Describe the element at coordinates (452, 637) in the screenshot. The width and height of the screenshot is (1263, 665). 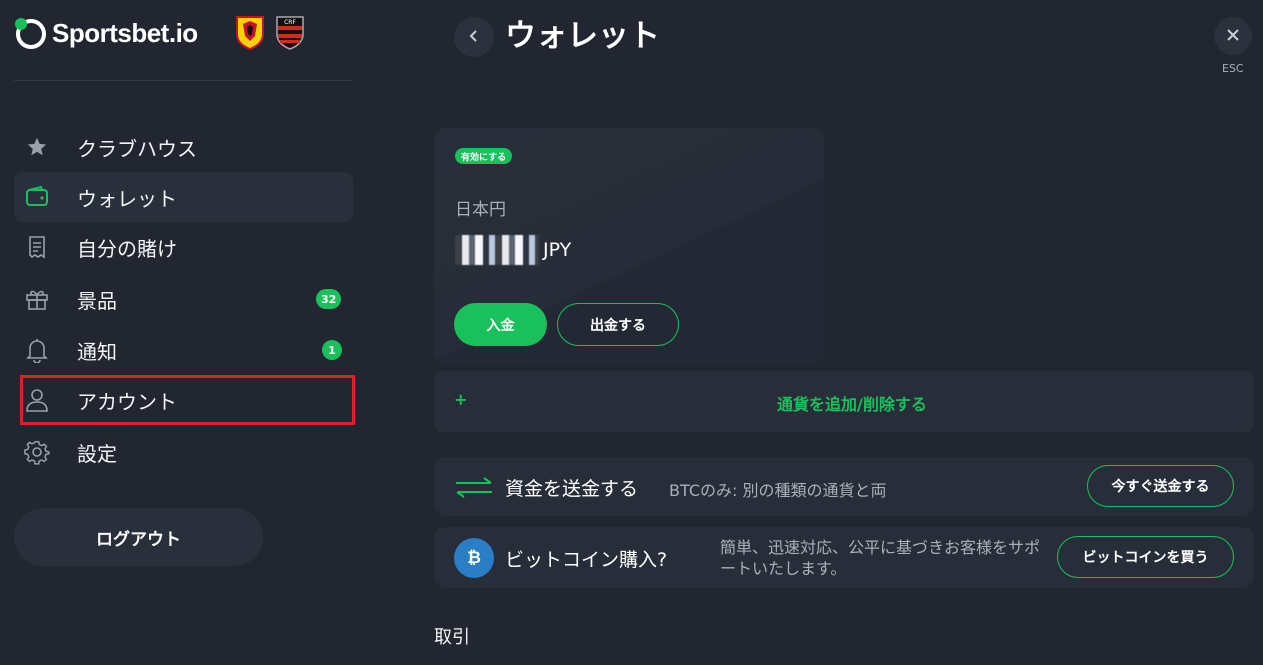
I see `transactions-heading: 取引` at that location.